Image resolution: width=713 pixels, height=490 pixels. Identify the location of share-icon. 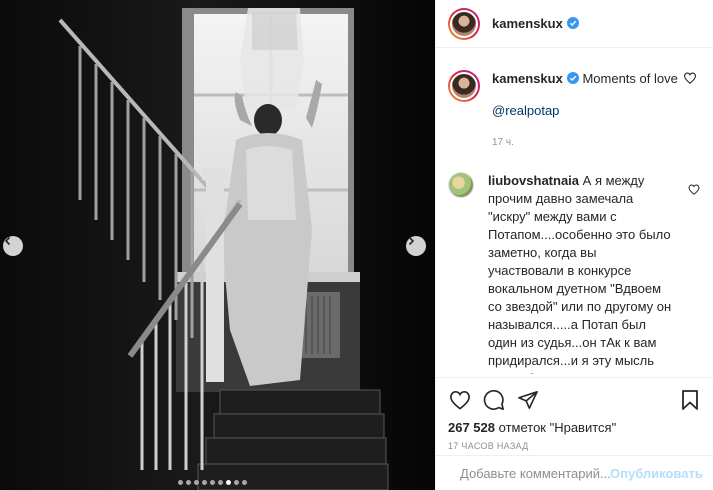
(528, 400).